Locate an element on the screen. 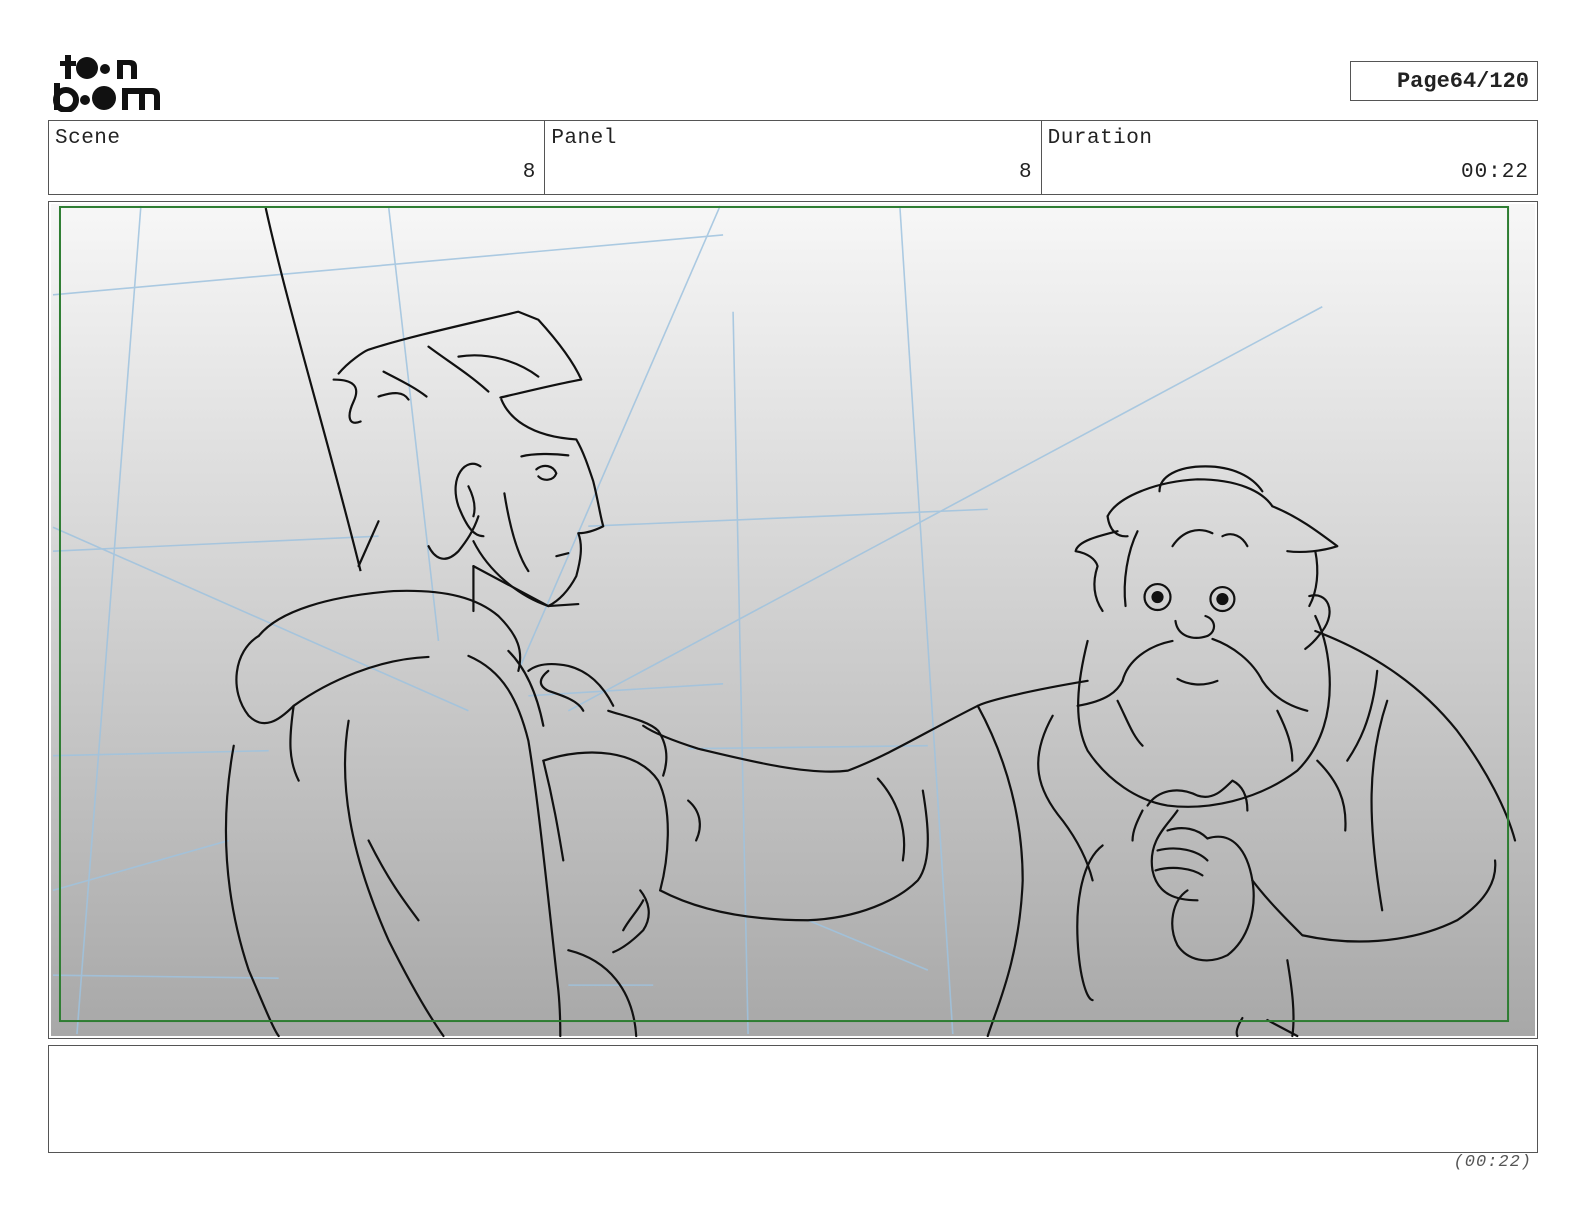  panel-info-header: Scene 8 Panel 8 Duration 00:22 is located at coordinates (793, 157).